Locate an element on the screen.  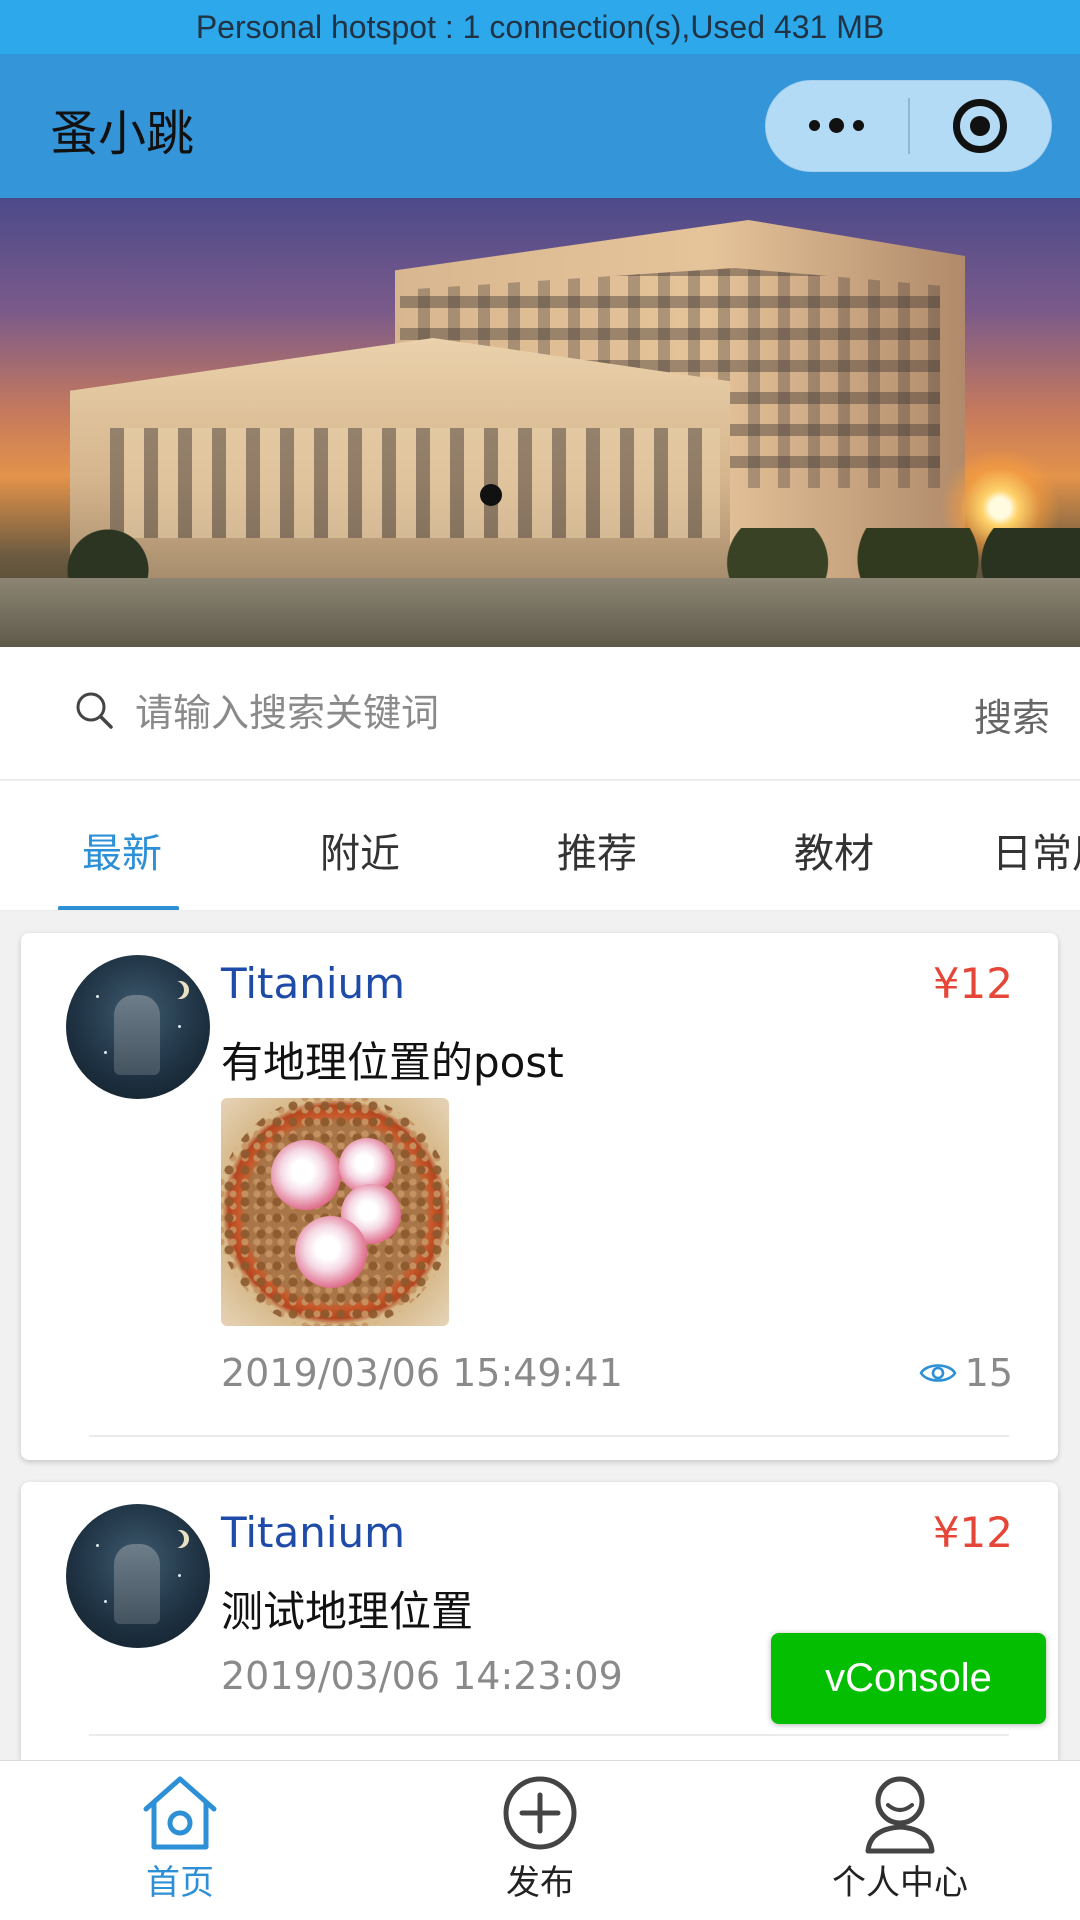
tab-textbooks: 教材 is located at coordinates (834, 850).